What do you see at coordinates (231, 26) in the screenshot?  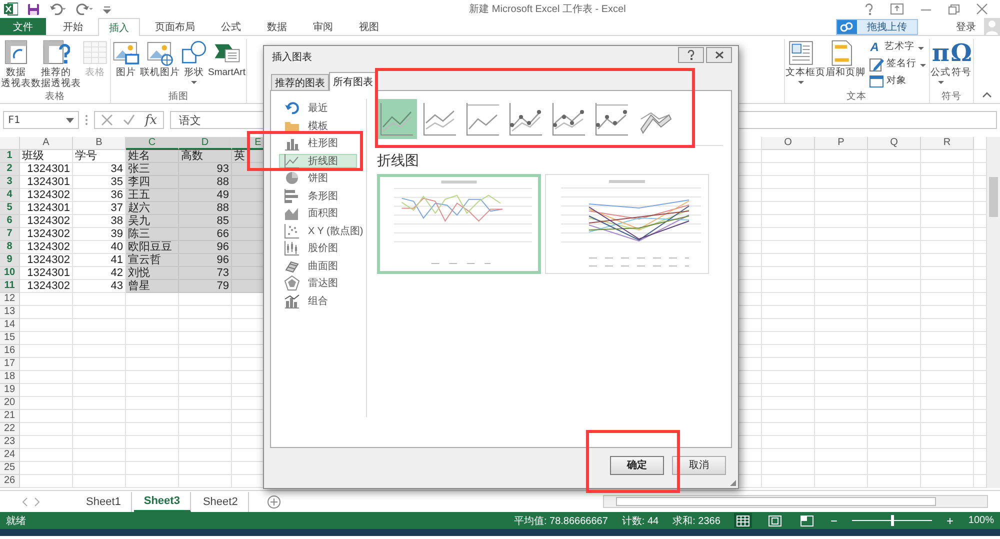 I see `ribbon-tab: 公式` at bounding box center [231, 26].